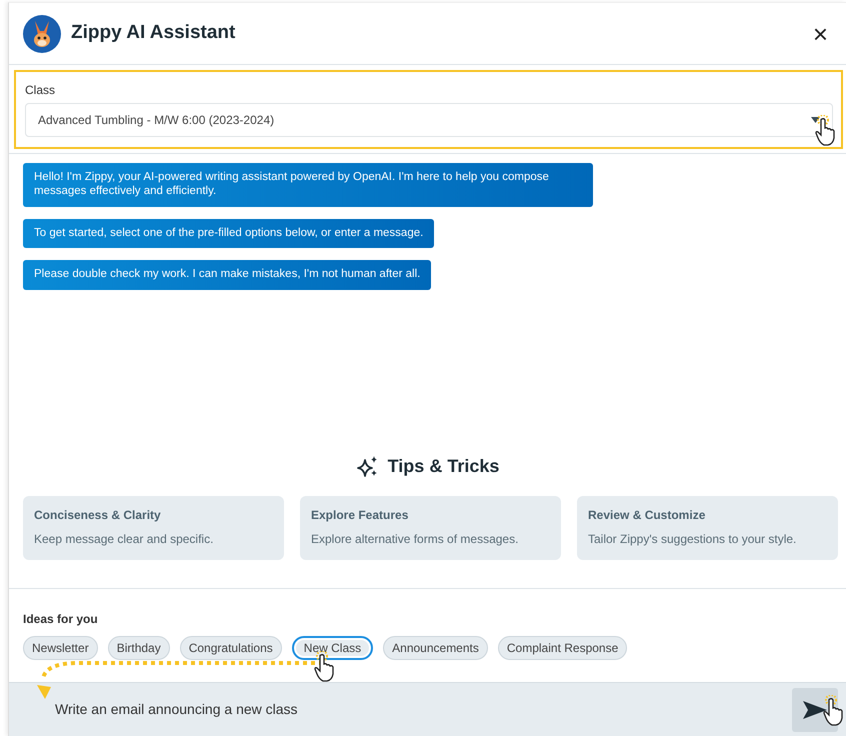  What do you see at coordinates (153, 33) in the screenshot?
I see `app-title: Zippy AI Assistant` at bounding box center [153, 33].